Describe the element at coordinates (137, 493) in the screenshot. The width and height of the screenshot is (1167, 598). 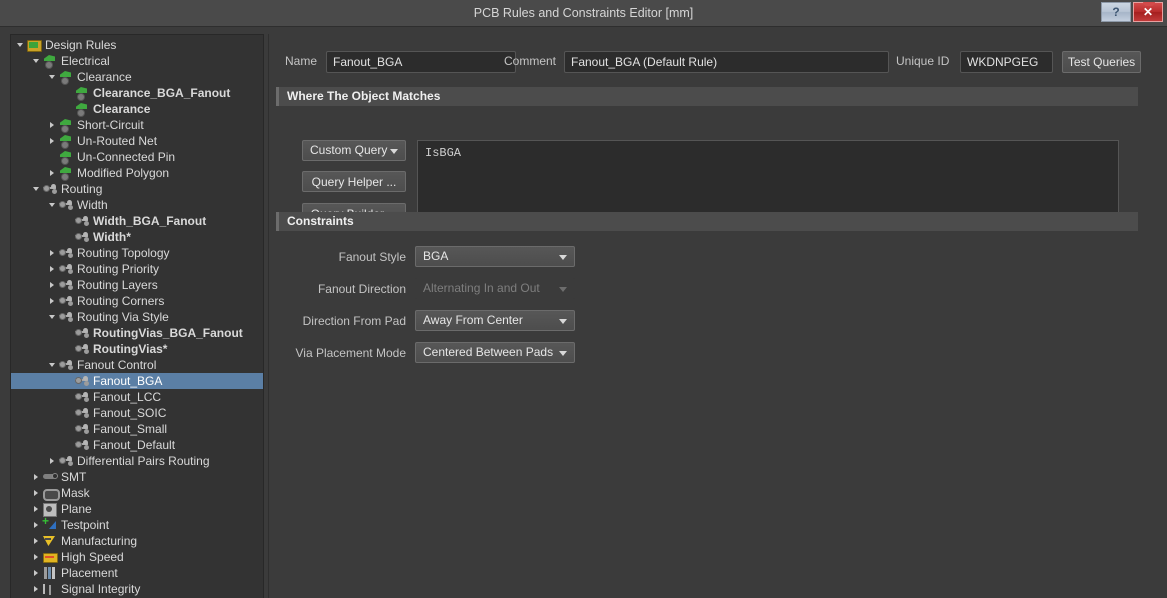
I see `tree-item-mask: Mask` at that location.